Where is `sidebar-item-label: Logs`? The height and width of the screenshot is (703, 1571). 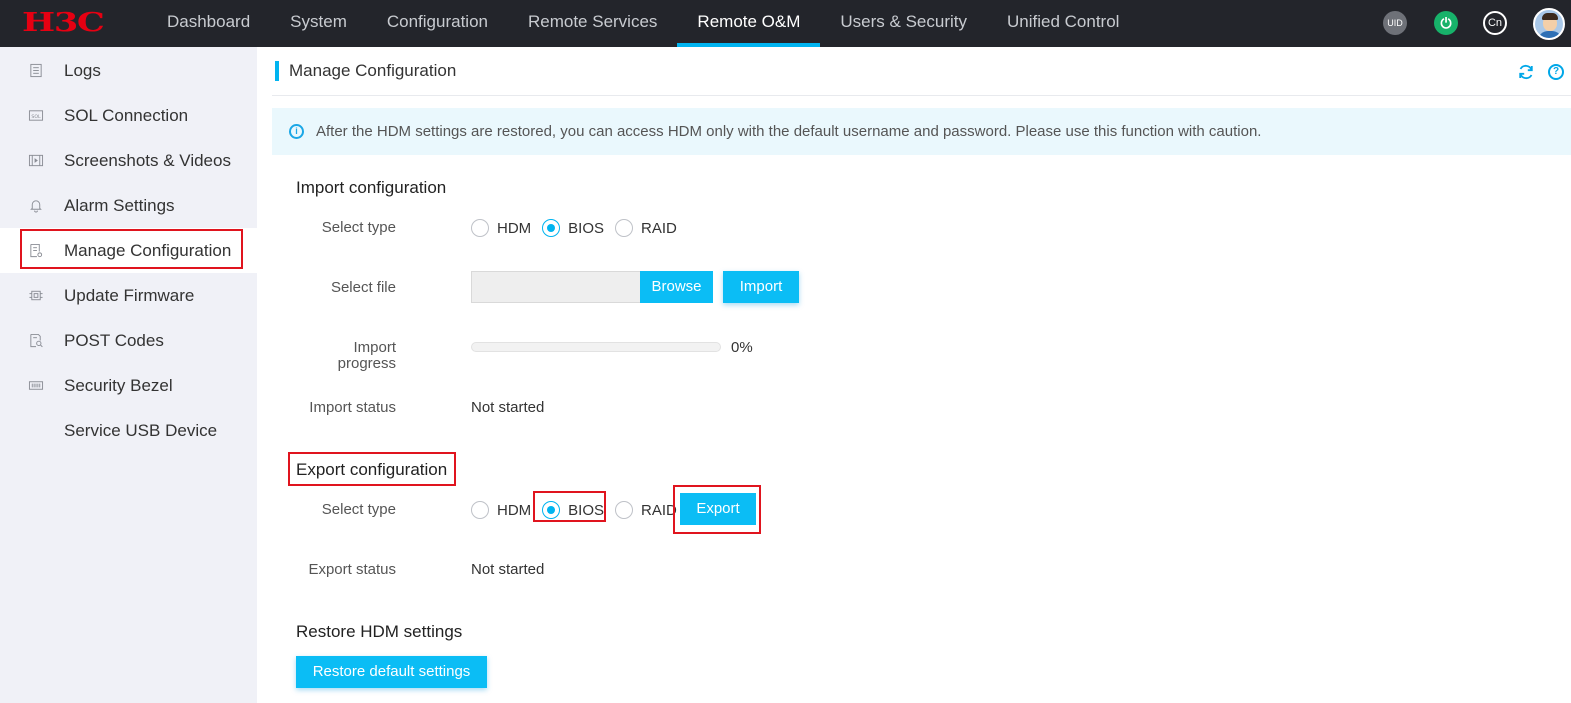
sidebar-item-label: Logs is located at coordinates (82, 70).